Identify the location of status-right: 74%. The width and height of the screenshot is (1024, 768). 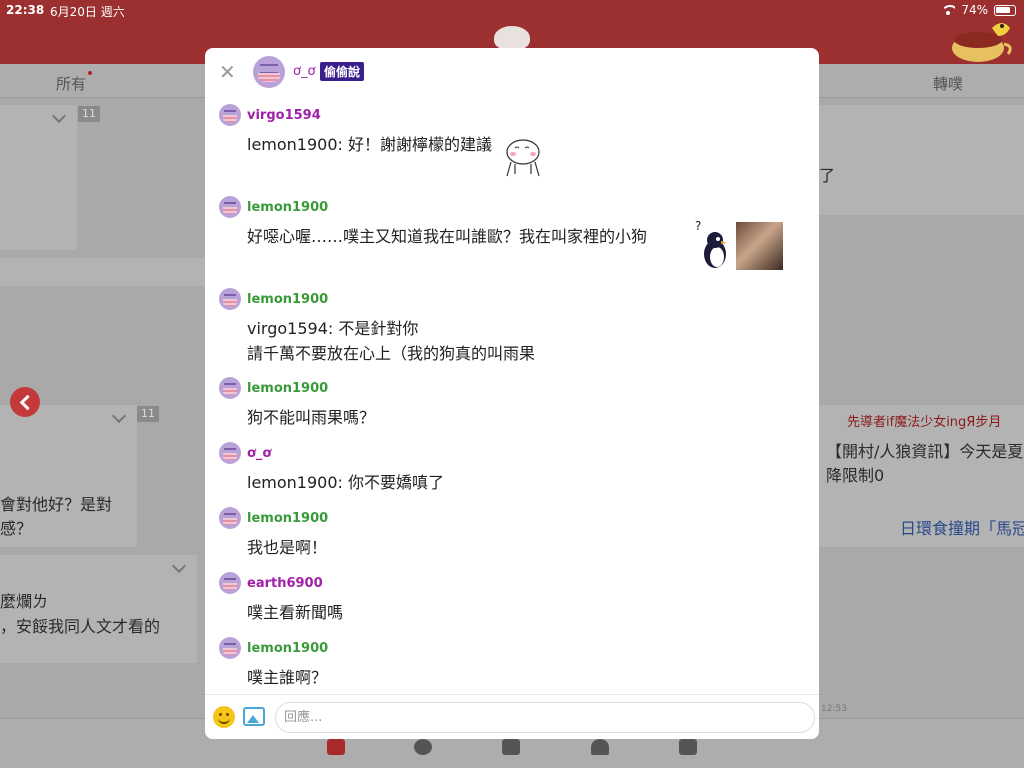
(978, 10).